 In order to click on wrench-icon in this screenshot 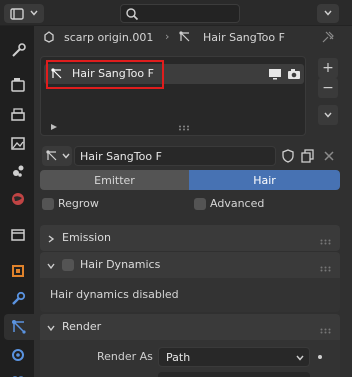, I will do `click(19, 298)`.